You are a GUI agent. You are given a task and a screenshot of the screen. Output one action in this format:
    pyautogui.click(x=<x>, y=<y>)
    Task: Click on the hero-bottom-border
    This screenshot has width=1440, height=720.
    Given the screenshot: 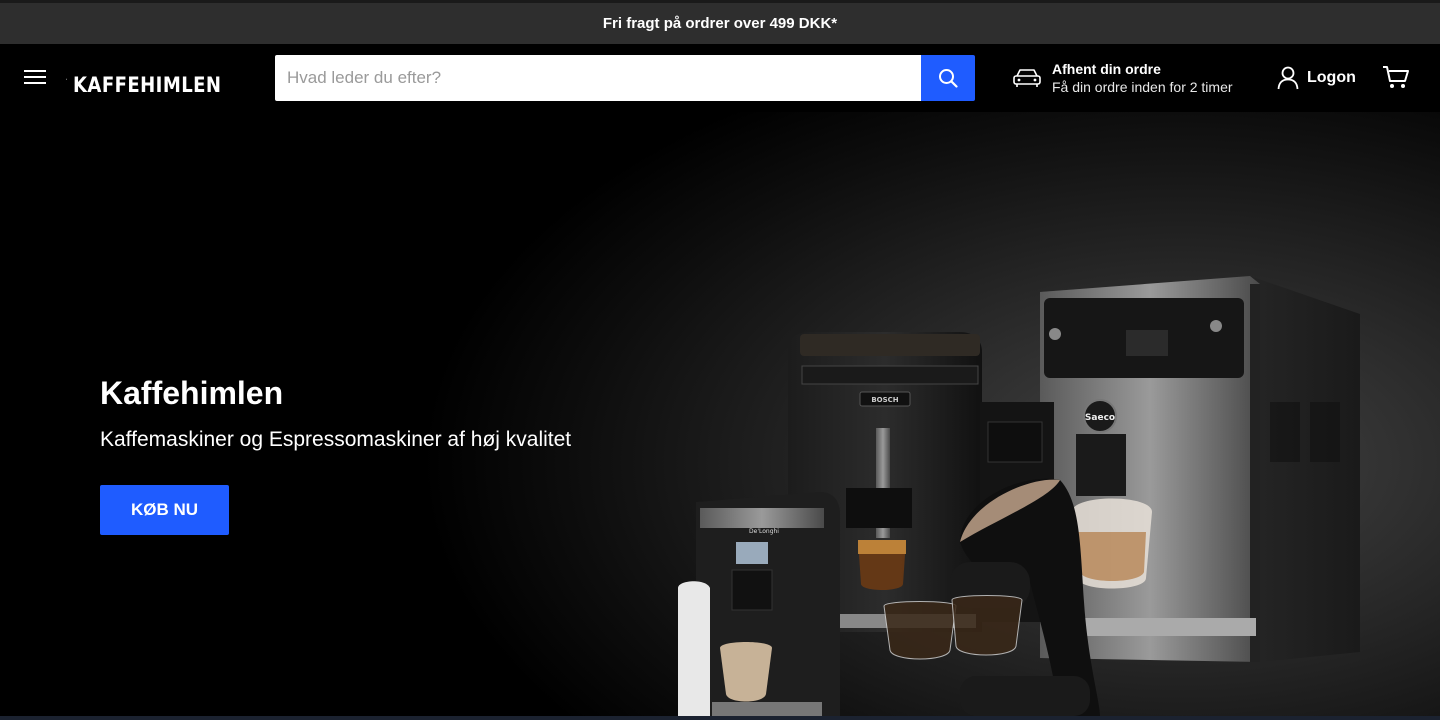 What is the action you would take?
    pyautogui.click(x=720, y=718)
    